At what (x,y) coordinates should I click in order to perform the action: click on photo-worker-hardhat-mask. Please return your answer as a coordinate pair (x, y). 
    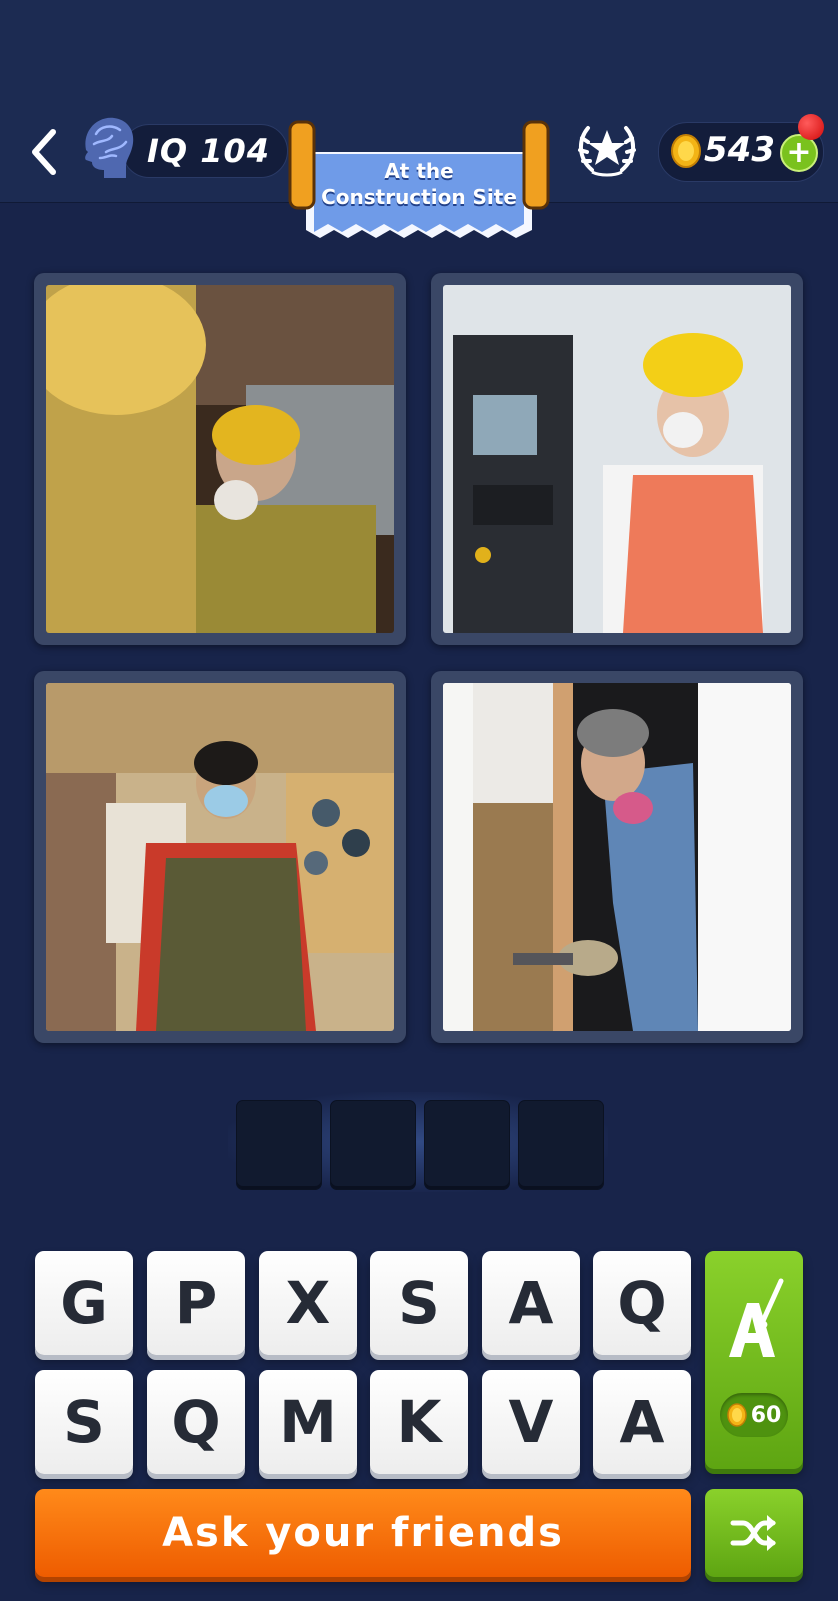
    Looking at the image, I should click on (220, 459).